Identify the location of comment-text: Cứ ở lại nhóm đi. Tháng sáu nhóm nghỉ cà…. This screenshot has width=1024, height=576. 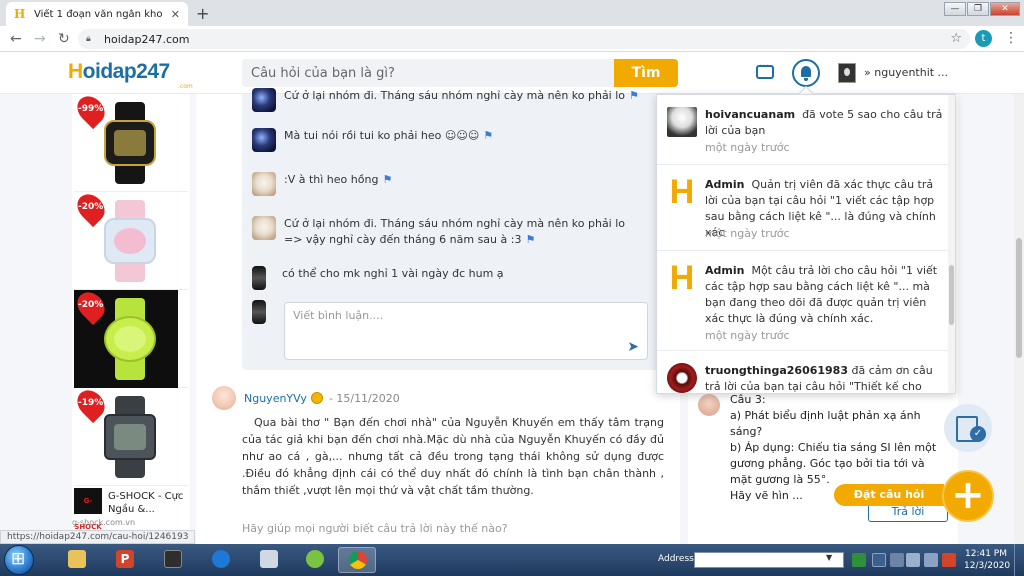
(455, 231).